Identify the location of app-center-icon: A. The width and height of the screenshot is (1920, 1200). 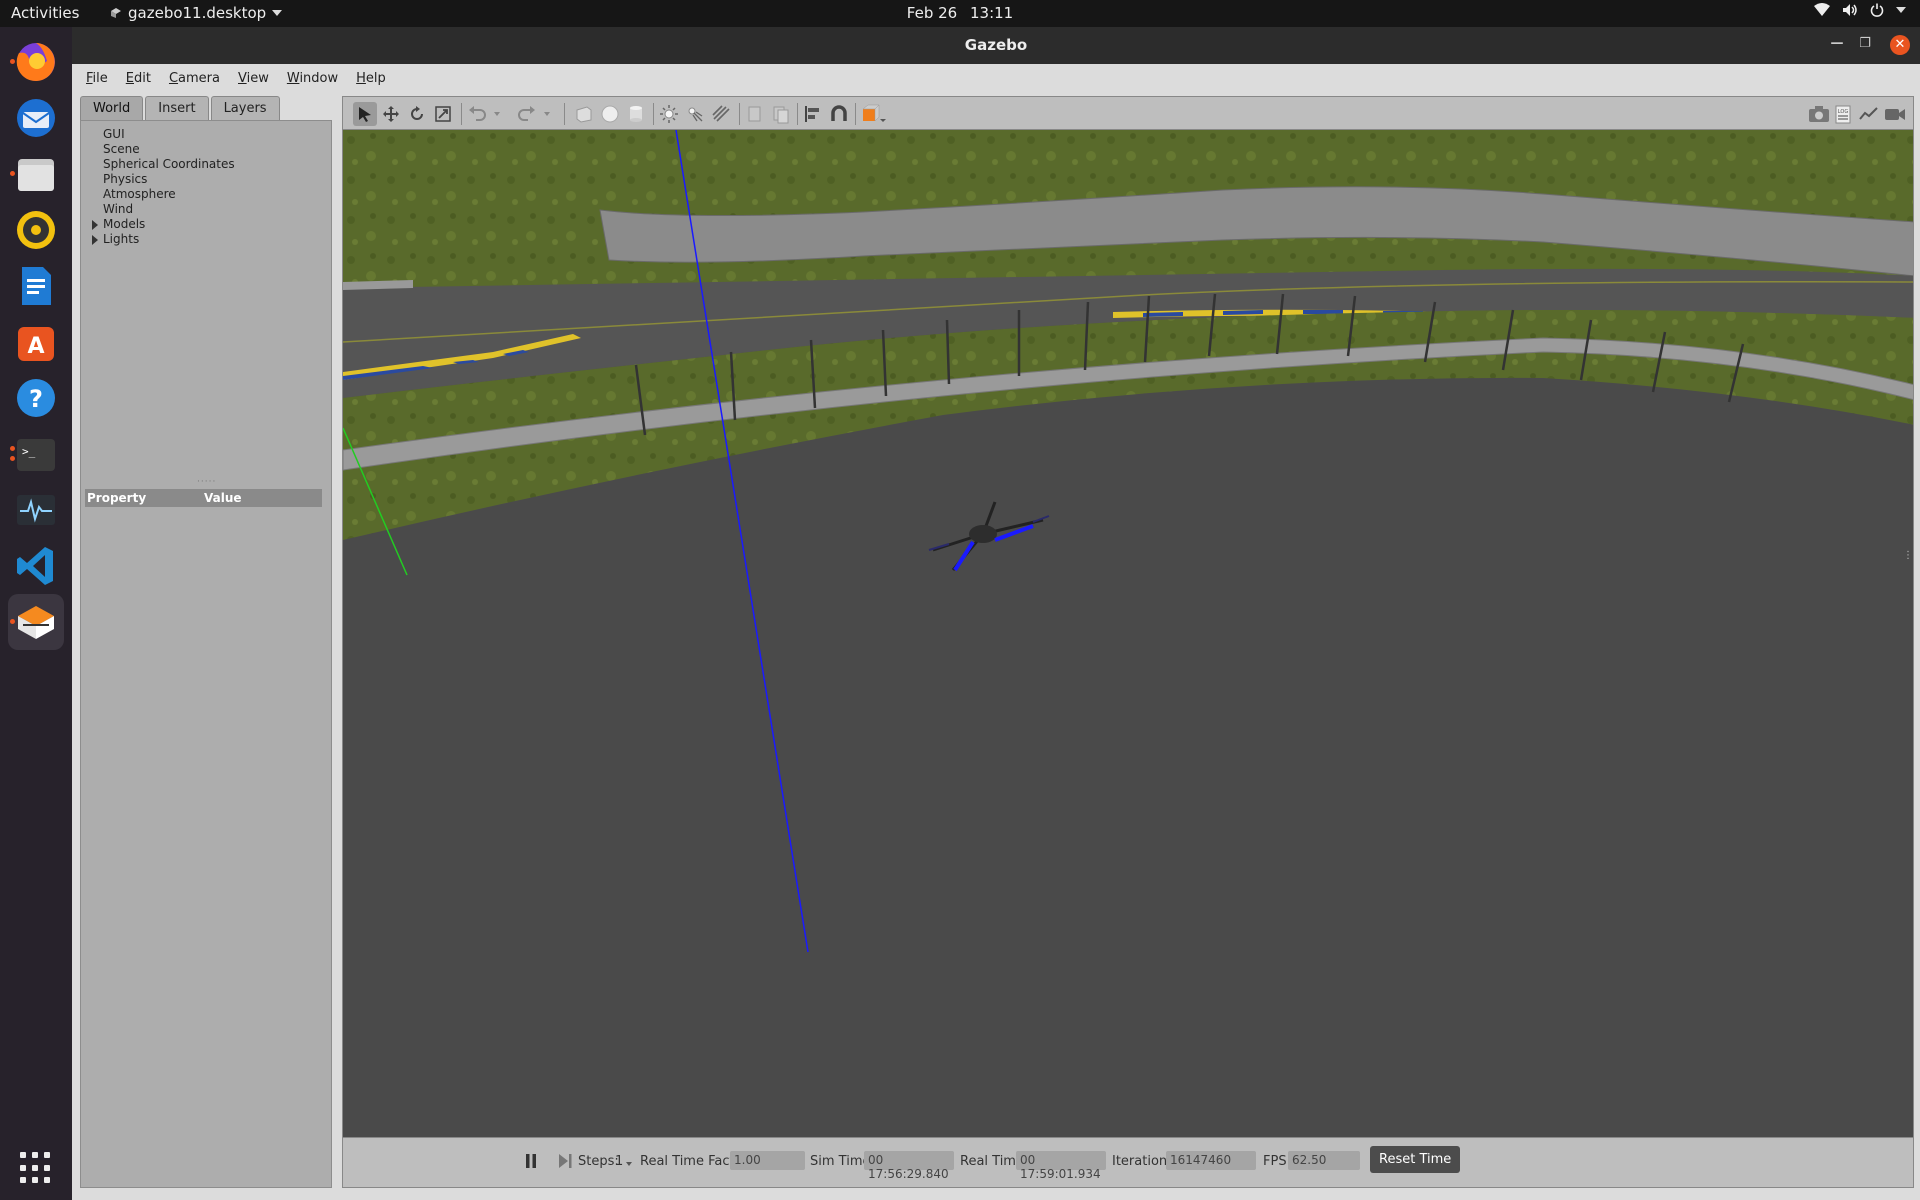
(36, 344).